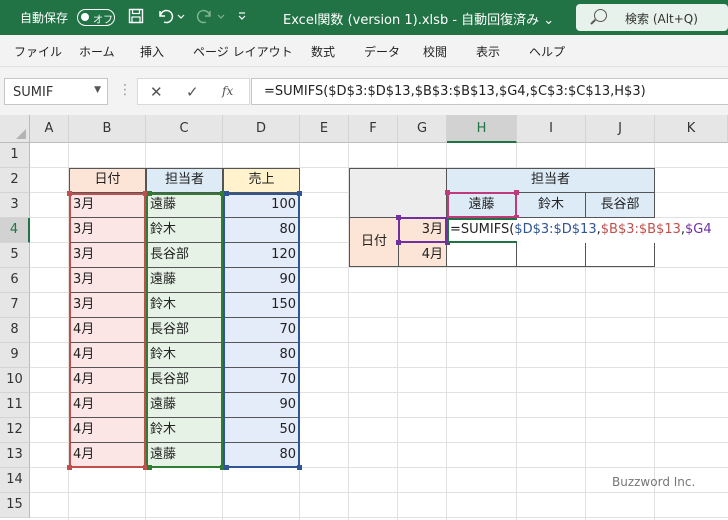 The width and height of the screenshot is (728, 520). What do you see at coordinates (547, 51) in the screenshot?
I see `tab-help: ヘルプ` at bounding box center [547, 51].